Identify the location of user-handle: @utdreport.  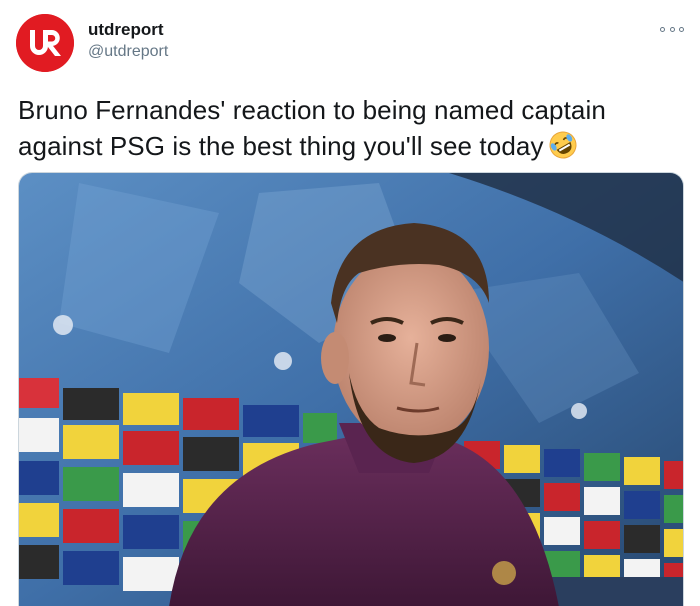
(128, 52).